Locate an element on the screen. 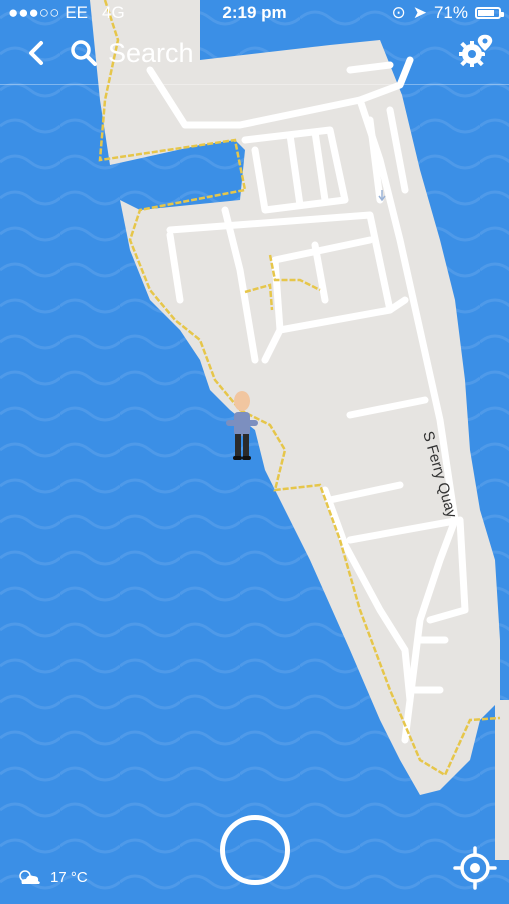 This screenshot has height=904, width=509. temperature: 17 °C is located at coordinates (69, 877).